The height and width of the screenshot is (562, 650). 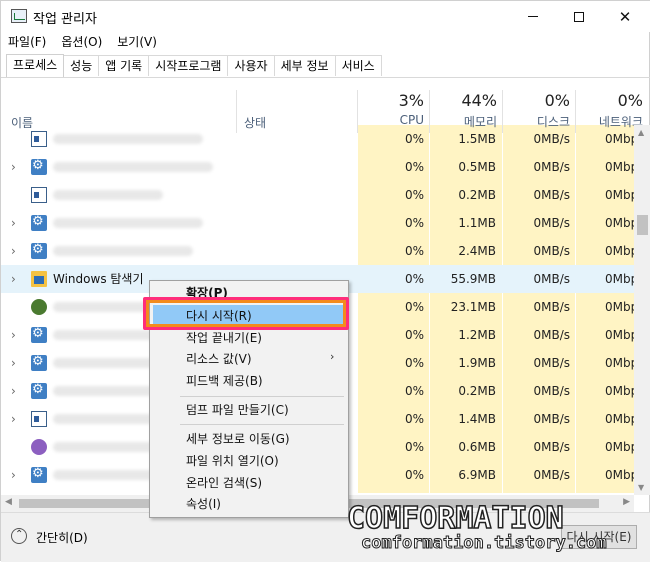 What do you see at coordinates (224, 483) in the screenshot?
I see `menu-item-search-online: 온라인 검색(S)` at bounding box center [224, 483].